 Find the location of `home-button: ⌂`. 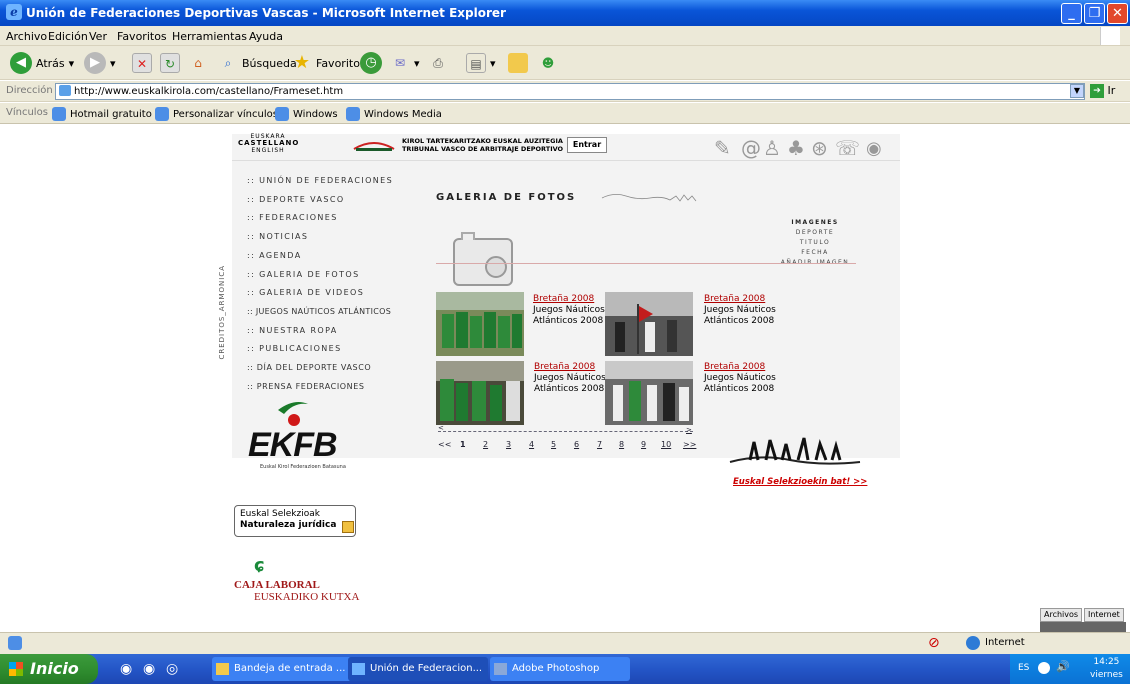

home-button: ⌂ is located at coordinates (198, 63).